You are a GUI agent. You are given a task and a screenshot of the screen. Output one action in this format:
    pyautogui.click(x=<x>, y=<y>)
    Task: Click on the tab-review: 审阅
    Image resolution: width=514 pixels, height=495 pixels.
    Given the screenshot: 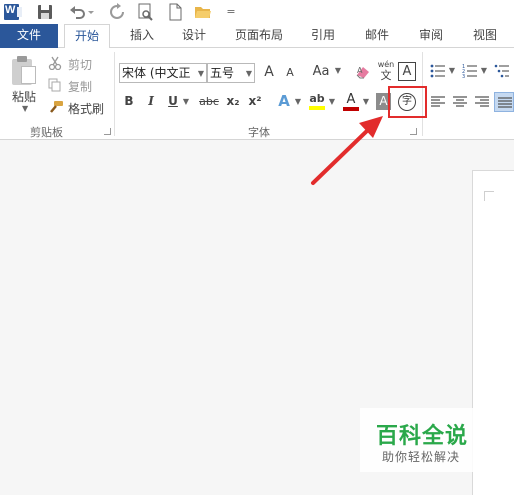 What is the action you would take?
    pyautogui.click(x=431, y=36)
    